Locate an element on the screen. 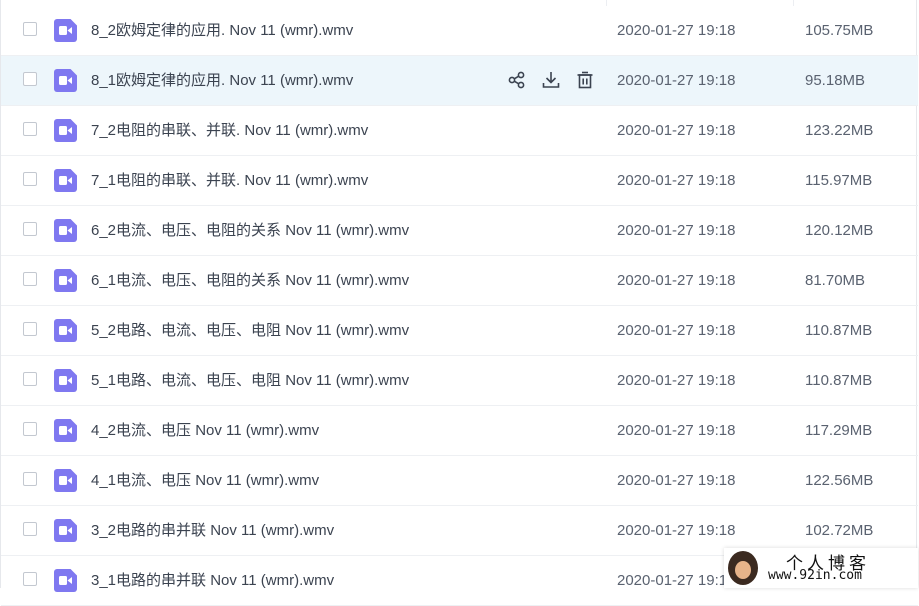 The image size is (919, 606). file-size: 122.56MB is located at coordinates (839, 480).